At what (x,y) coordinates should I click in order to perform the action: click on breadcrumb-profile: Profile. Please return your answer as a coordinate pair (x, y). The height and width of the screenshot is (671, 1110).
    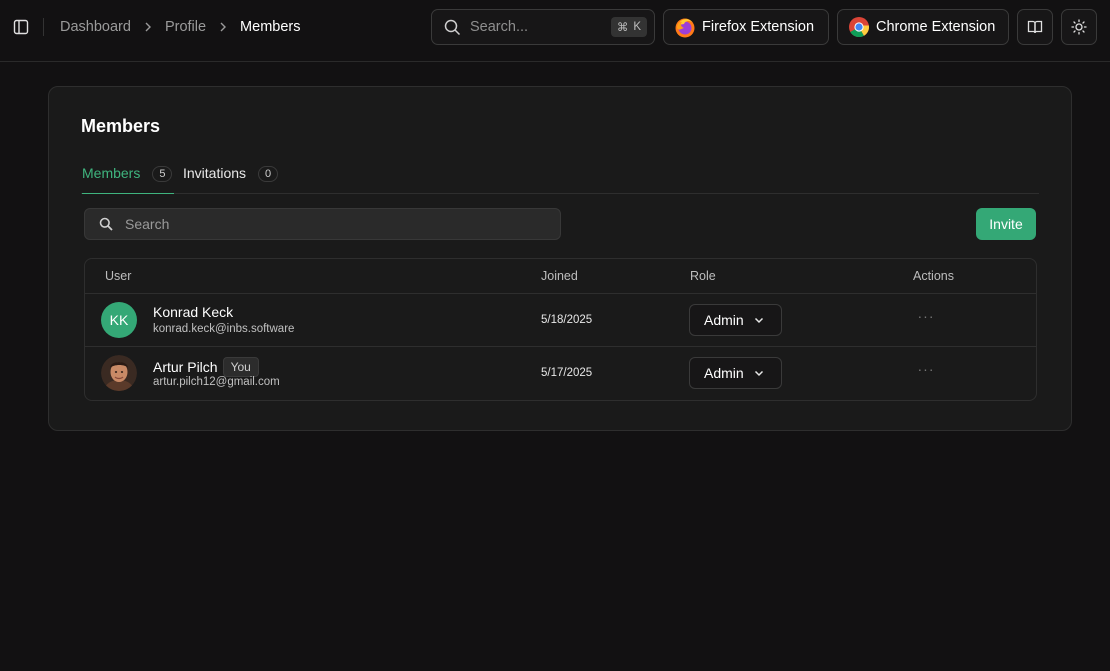
    Looking at the image, I should click on (185, 27).